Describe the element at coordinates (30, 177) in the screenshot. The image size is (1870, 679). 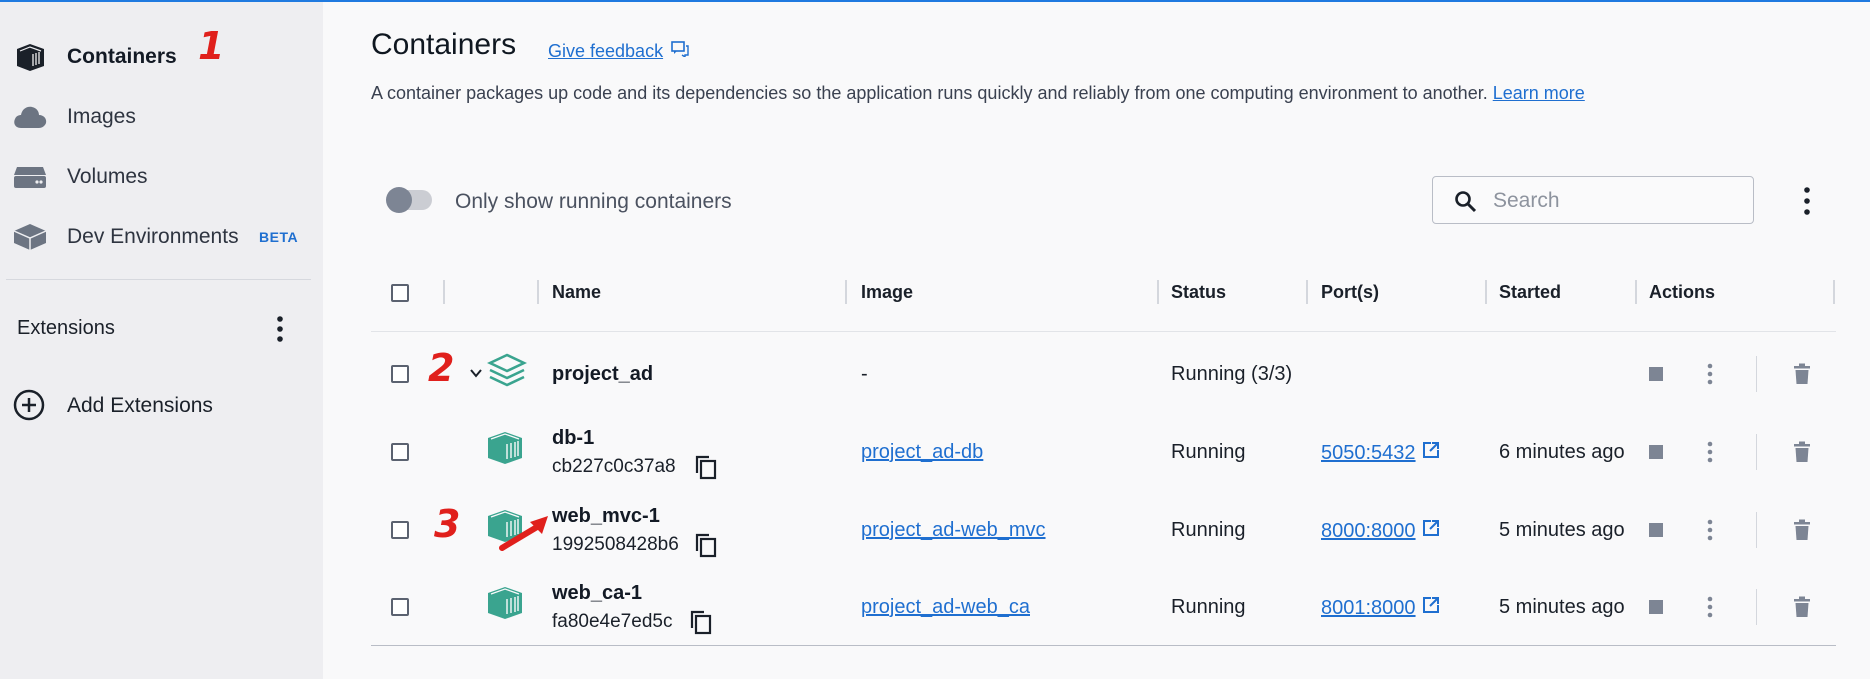
I see `volume-icon` at that location.